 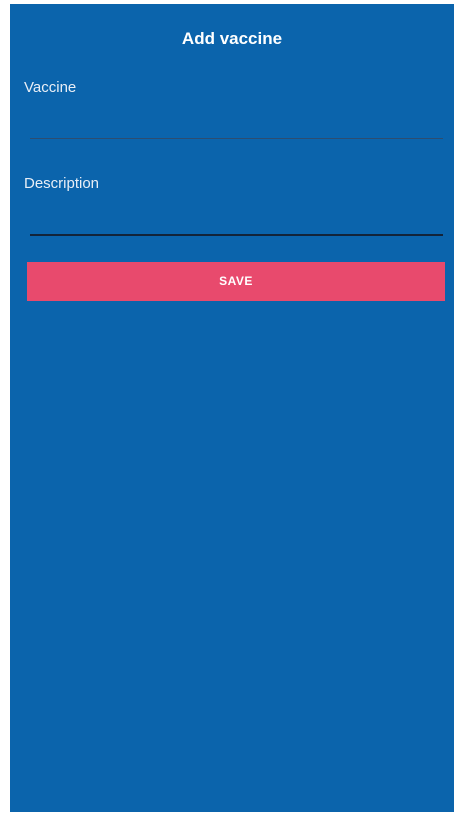 What do you see at coordinates (62, 183) in the screenshot?
I see `description-label: Description` at bounding box center [62, 183].